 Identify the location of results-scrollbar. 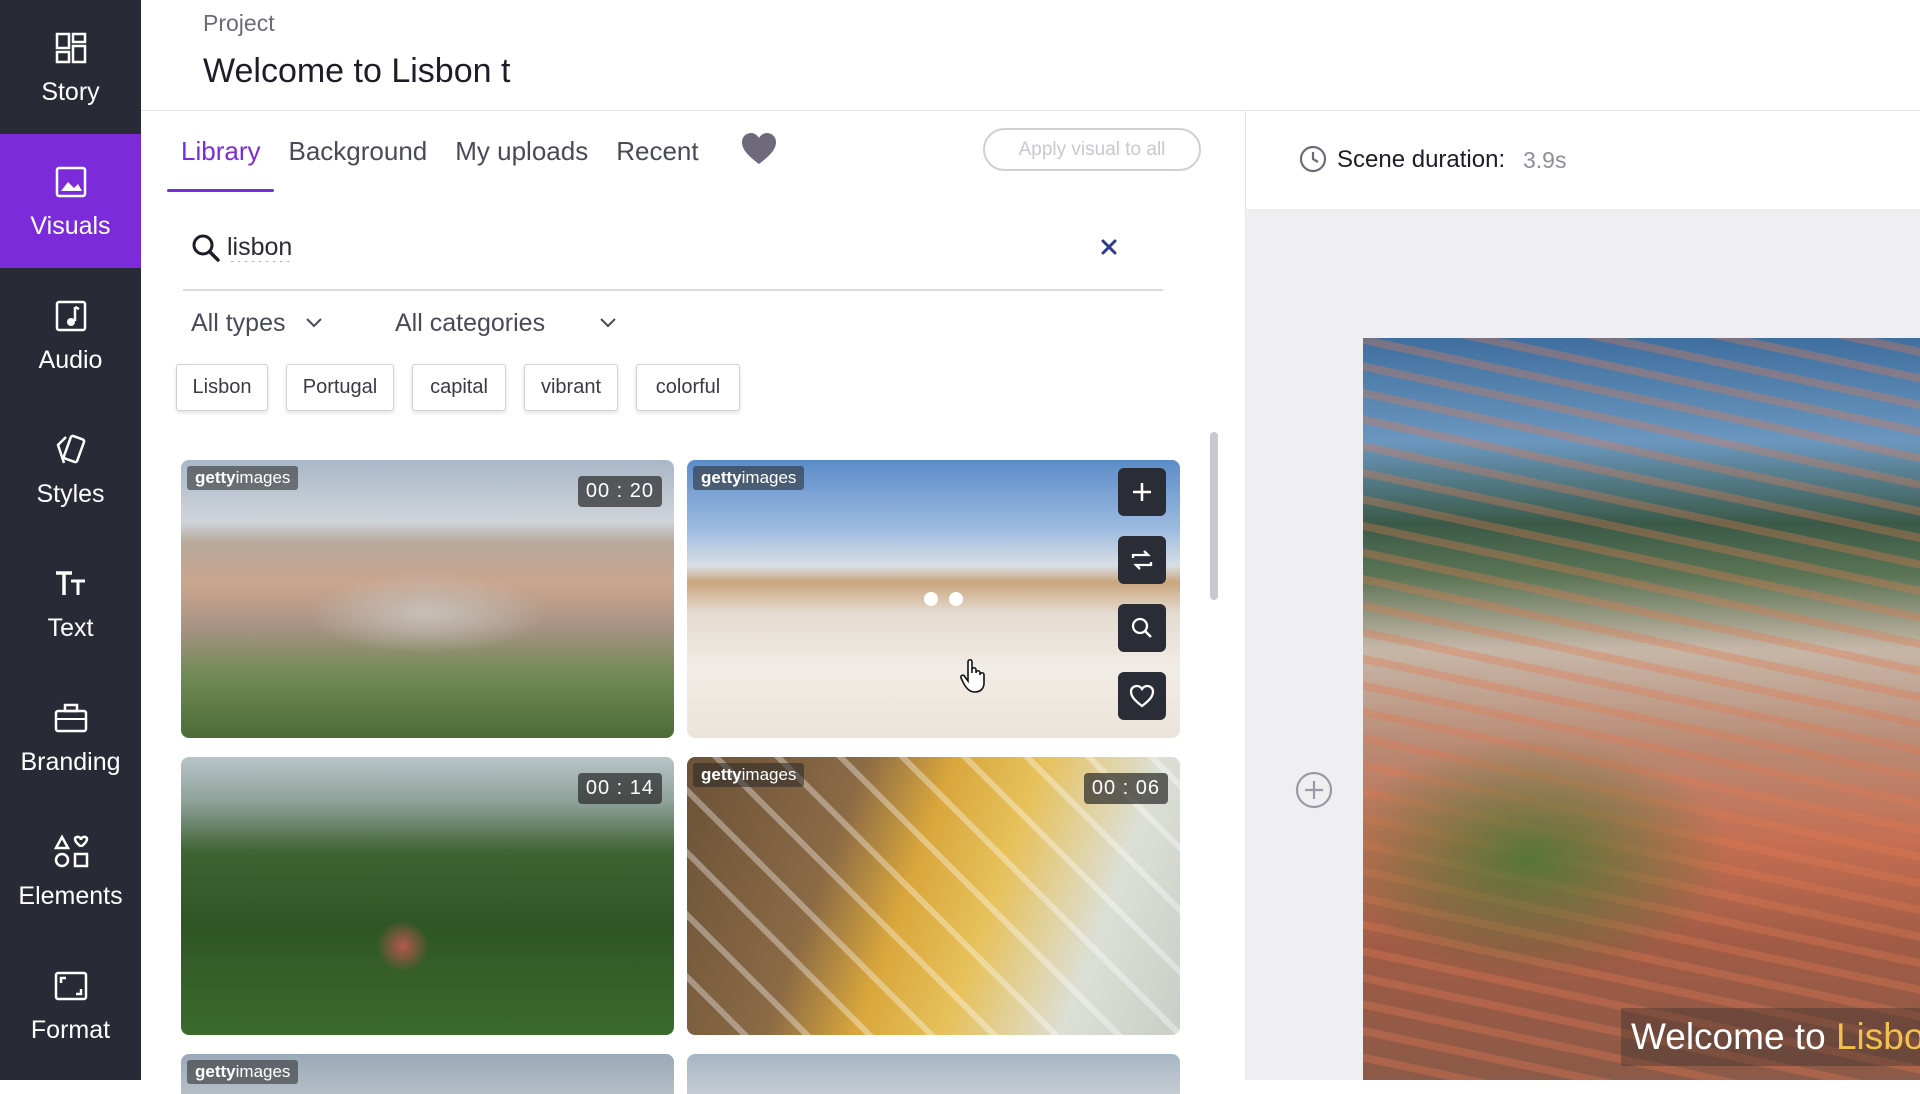
(1214, 757).